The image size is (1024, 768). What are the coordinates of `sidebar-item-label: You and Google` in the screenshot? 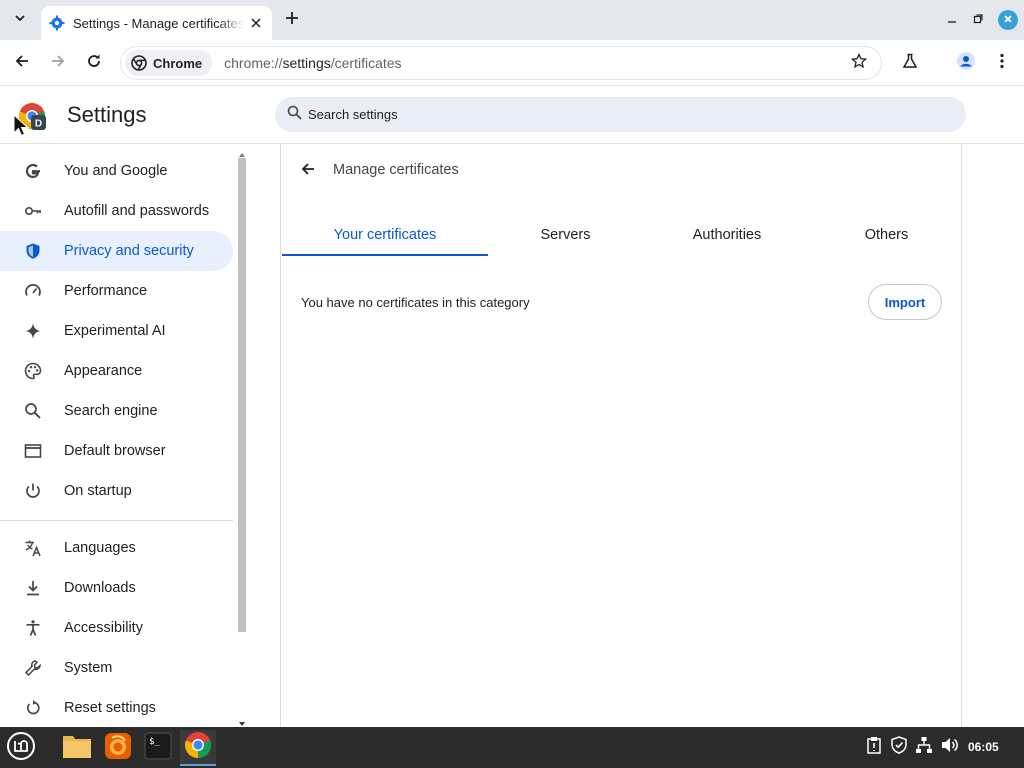 It's located at (116, 171).